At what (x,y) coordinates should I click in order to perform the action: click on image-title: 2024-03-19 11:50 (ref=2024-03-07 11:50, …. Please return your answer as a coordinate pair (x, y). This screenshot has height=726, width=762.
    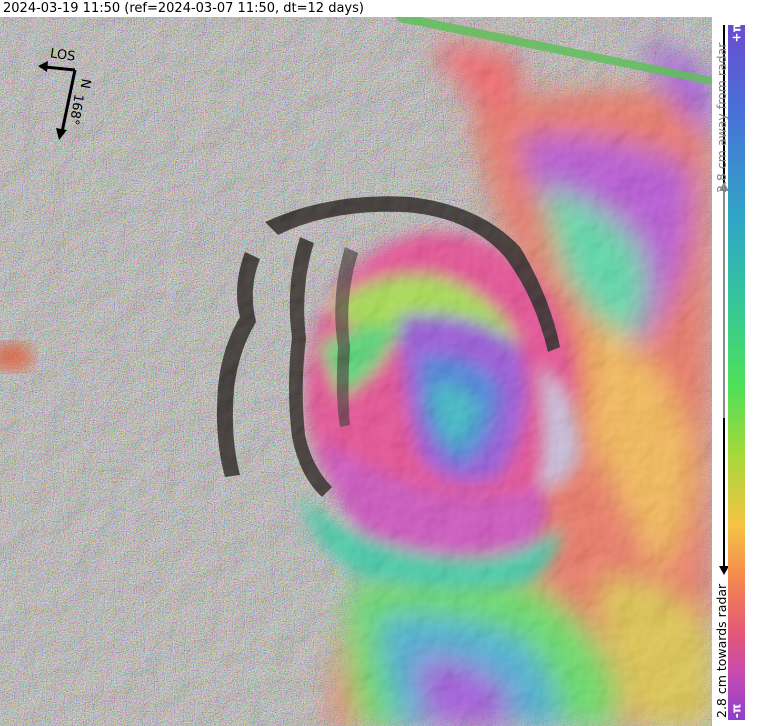
    Looking at the image, I should click on (356, 8).